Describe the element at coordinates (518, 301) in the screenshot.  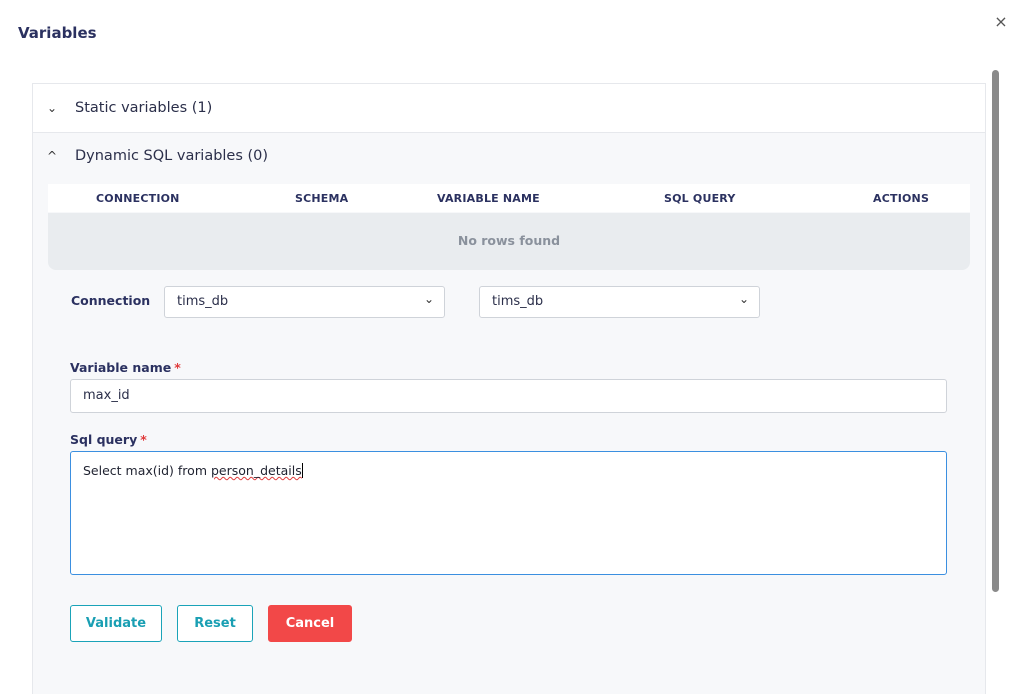
I see `schema-select-value: tims_db` at that location.